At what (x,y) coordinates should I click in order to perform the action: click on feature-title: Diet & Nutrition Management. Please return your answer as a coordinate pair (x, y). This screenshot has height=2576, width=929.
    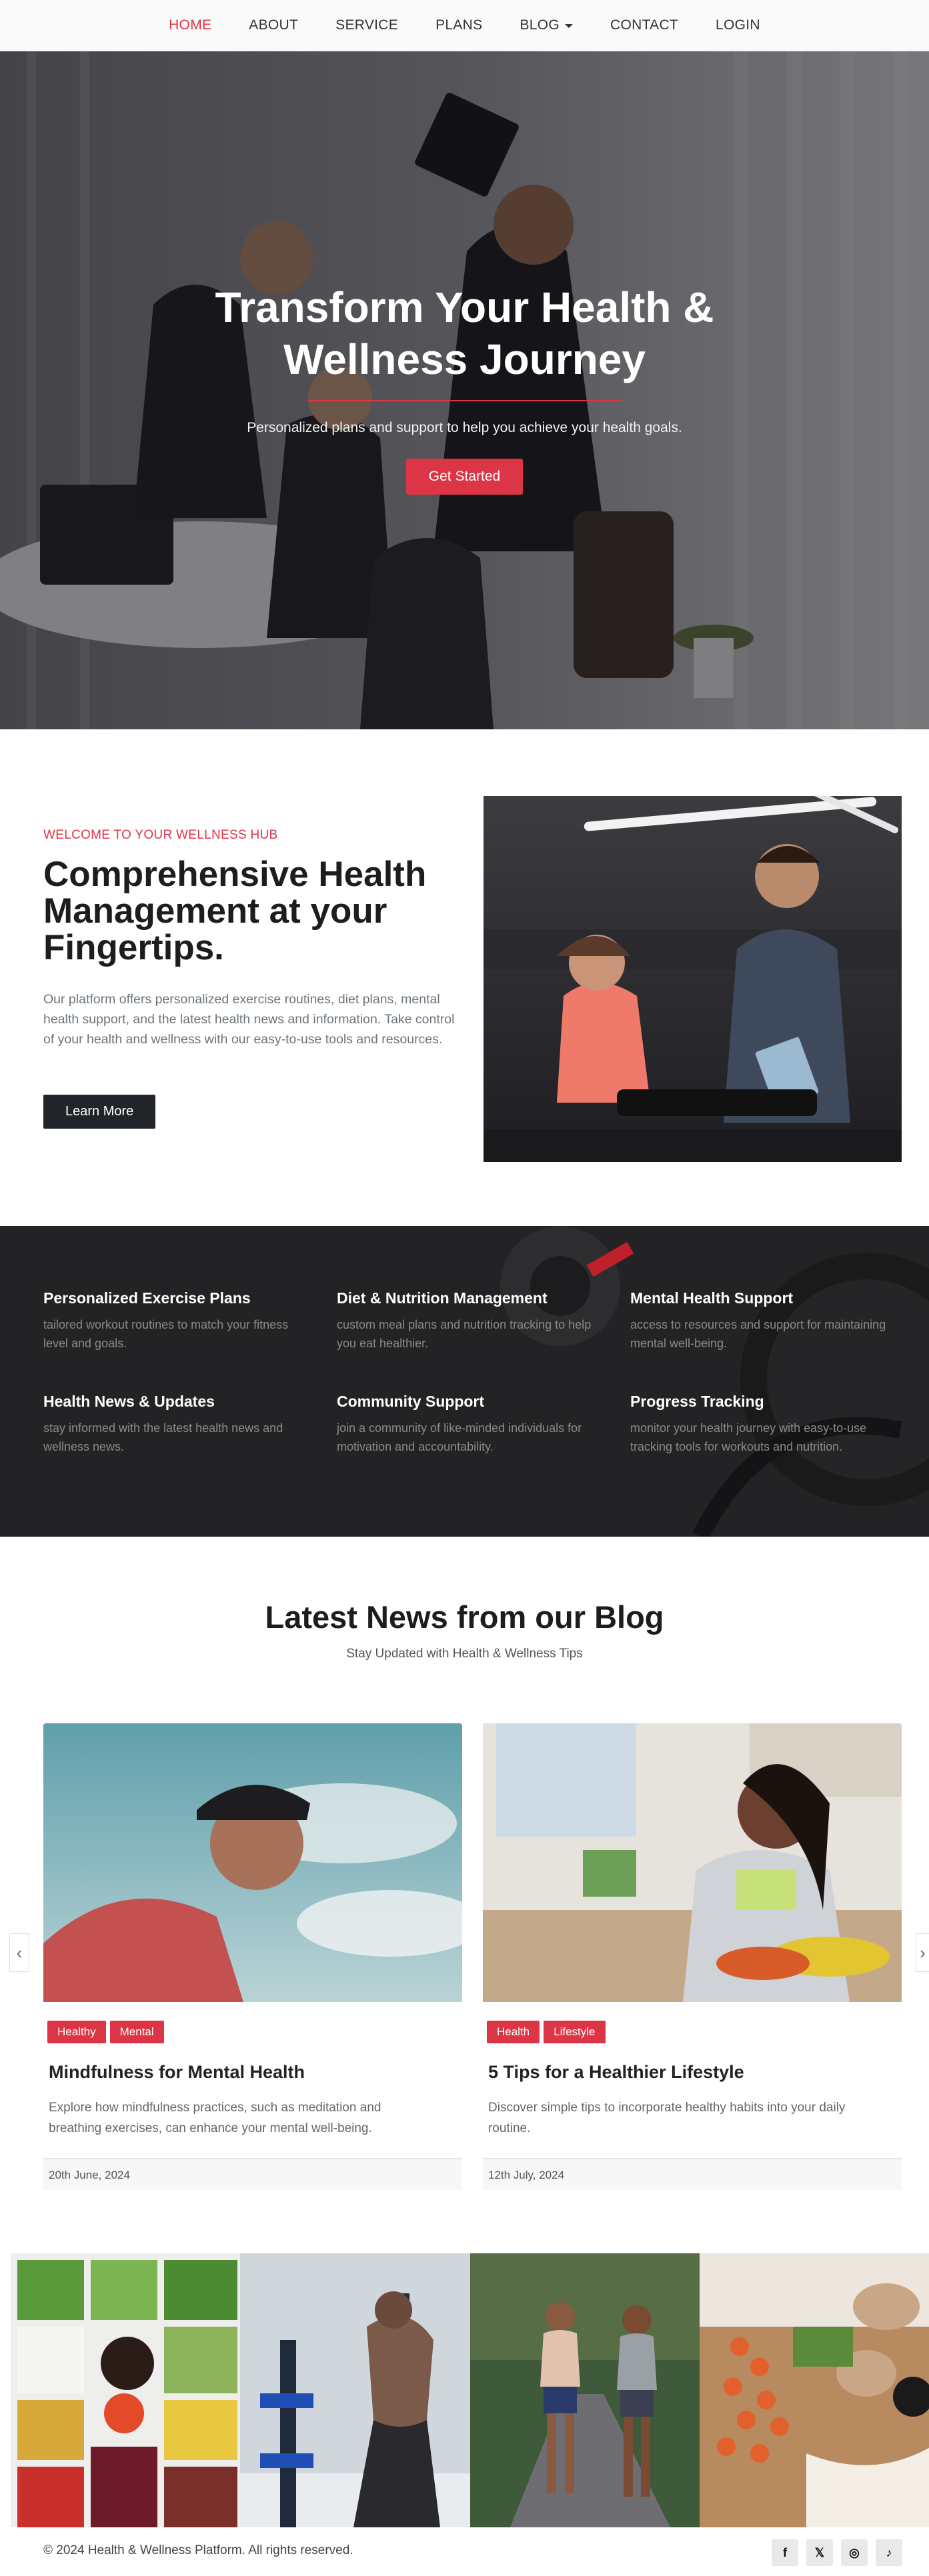
    Looking at the image, I should click on (443, 1298).